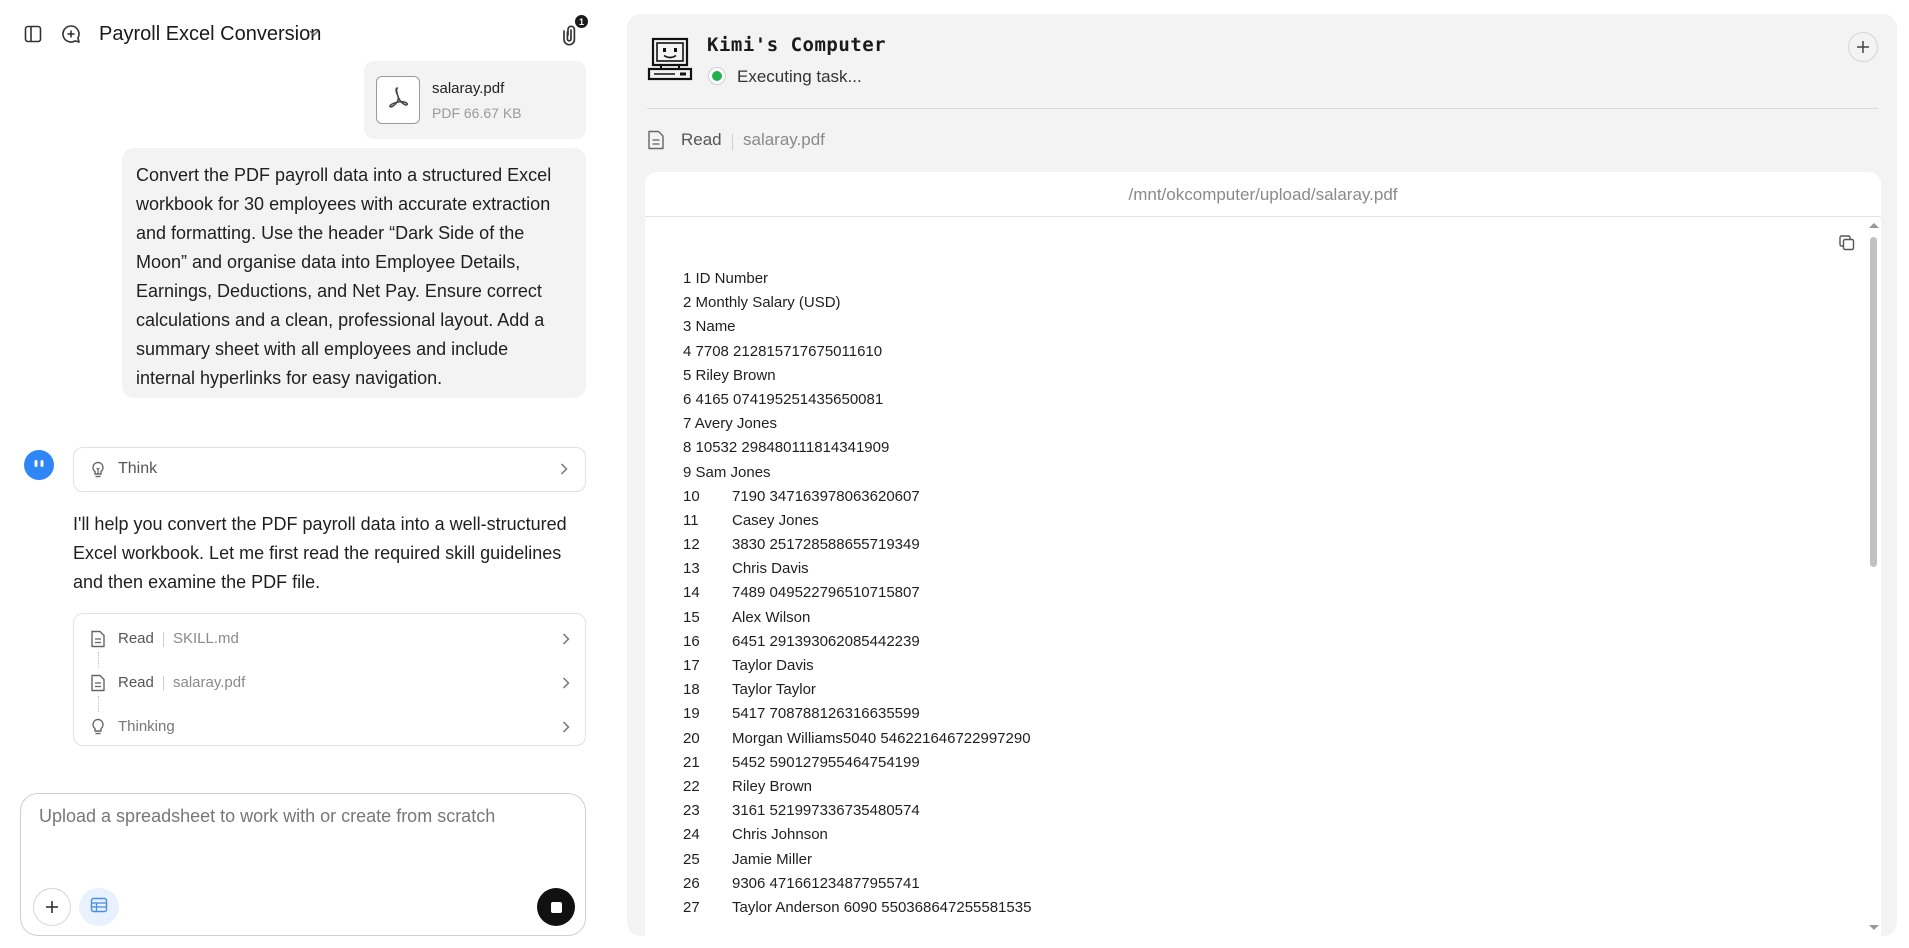 This screenshot has height=948, width=1909. Describe the element at coordinates (826, 593) in the screenshot. I see `line-text: 7489 049522796510715807` at that location.